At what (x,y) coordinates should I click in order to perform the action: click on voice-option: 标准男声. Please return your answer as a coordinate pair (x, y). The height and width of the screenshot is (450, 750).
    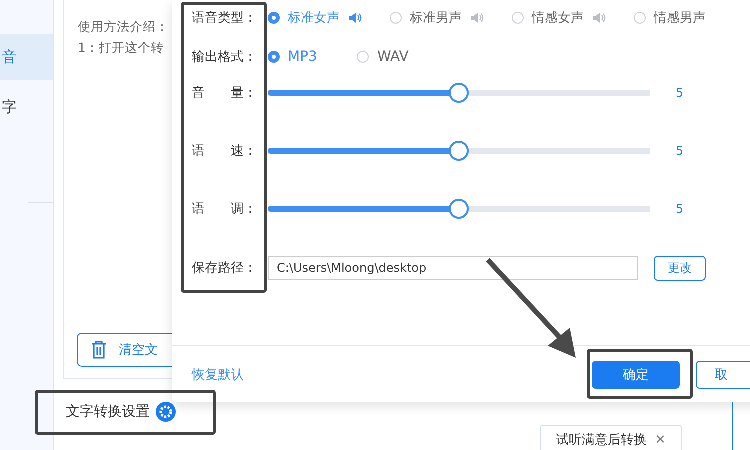
    Looking at the image, I should click on (436, 18).